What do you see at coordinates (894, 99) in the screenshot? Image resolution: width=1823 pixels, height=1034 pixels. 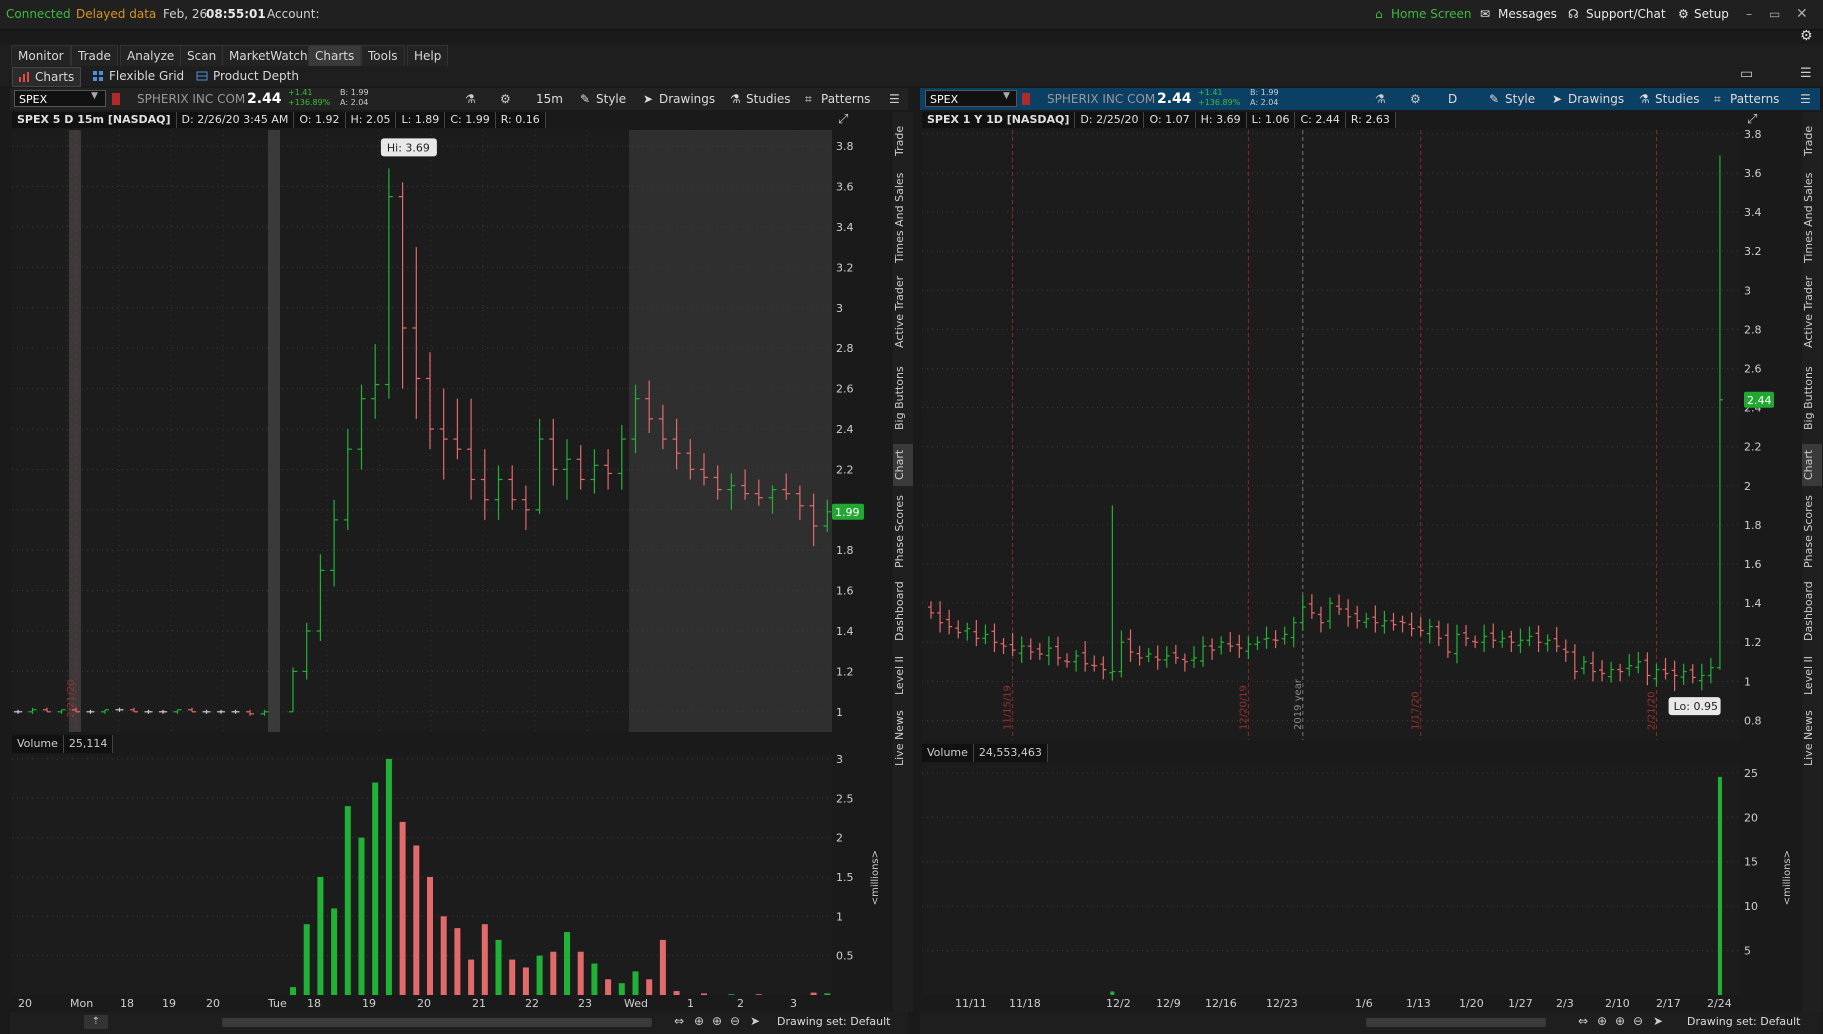 I see `left-toolbar-menu-icon: ☰` at bounding box center [894, 99].